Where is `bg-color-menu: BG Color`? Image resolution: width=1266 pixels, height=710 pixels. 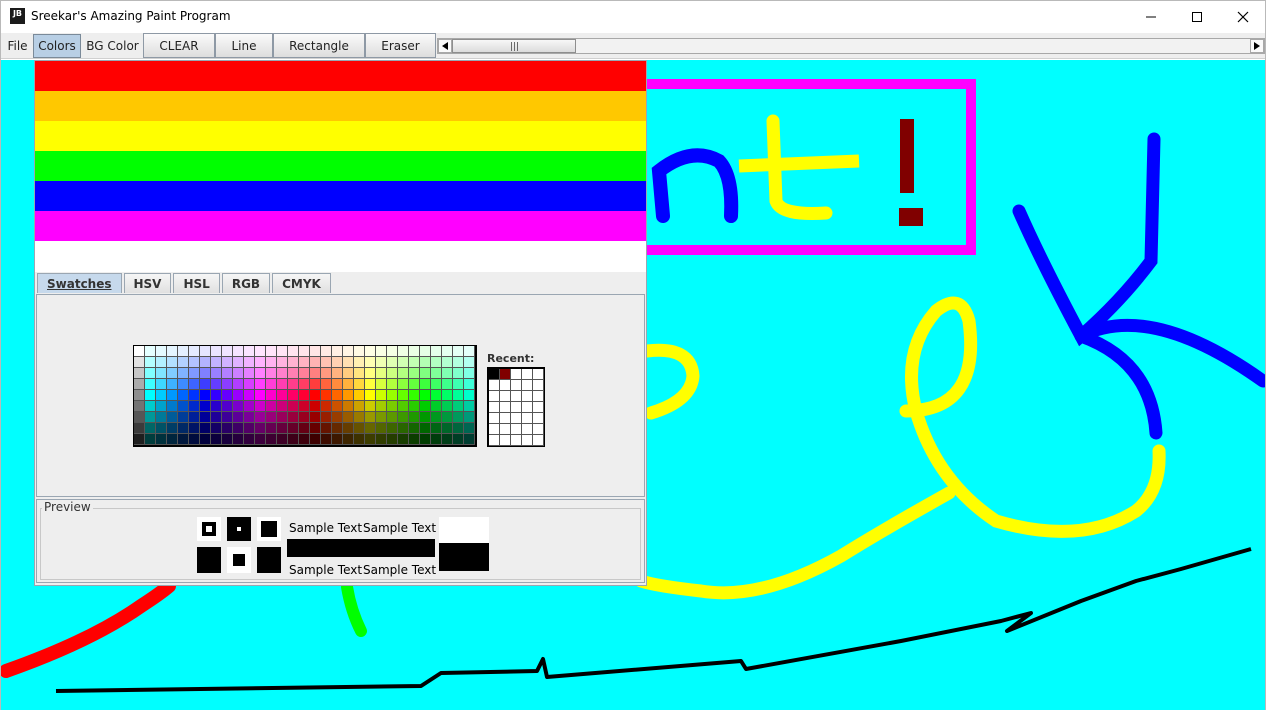
bg-color-menu: BG Color is located at coordinates (112, 46).